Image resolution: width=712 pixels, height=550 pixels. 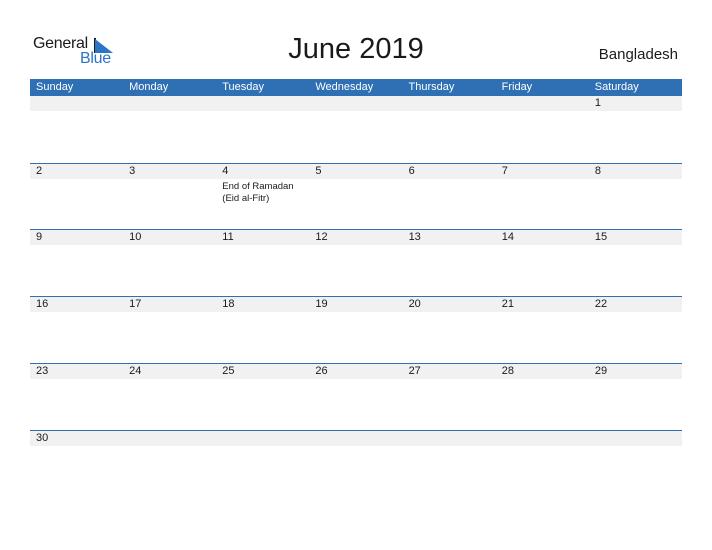 I want to click on day-cell: 30, so click(x=76, y=439).